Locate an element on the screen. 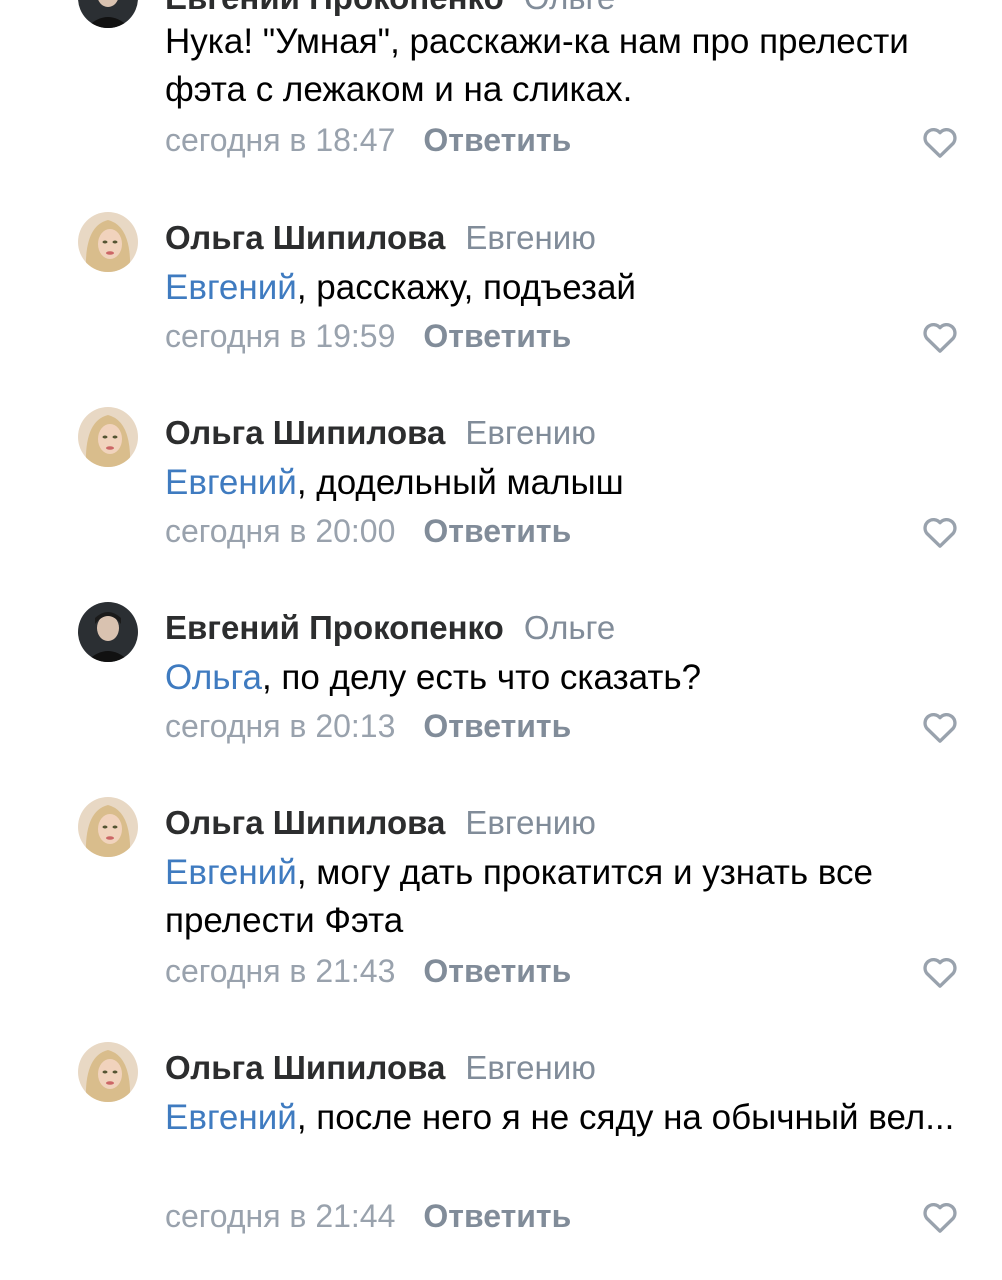 The width and height of the screenshot is (1002, 1280). timestamp: сегодня в 20:00 is located at coordinates (280, 531).